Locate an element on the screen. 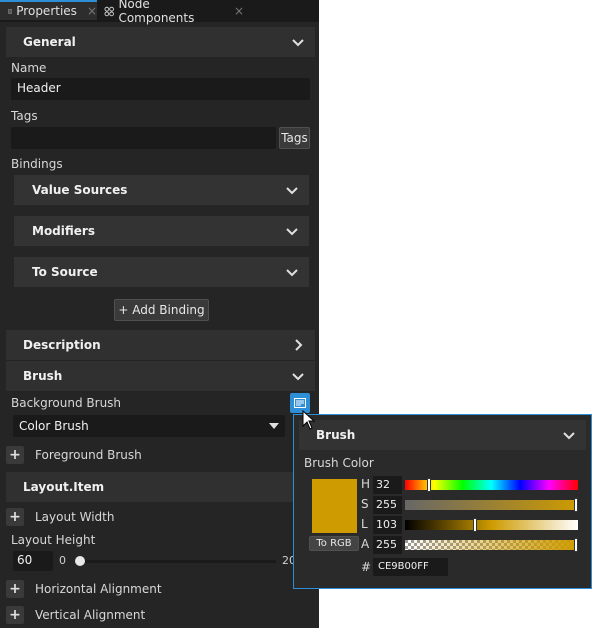 This screenshot has height=628, width=593. tab-node-components-label: Node Components is located at coordinates (156, 12).